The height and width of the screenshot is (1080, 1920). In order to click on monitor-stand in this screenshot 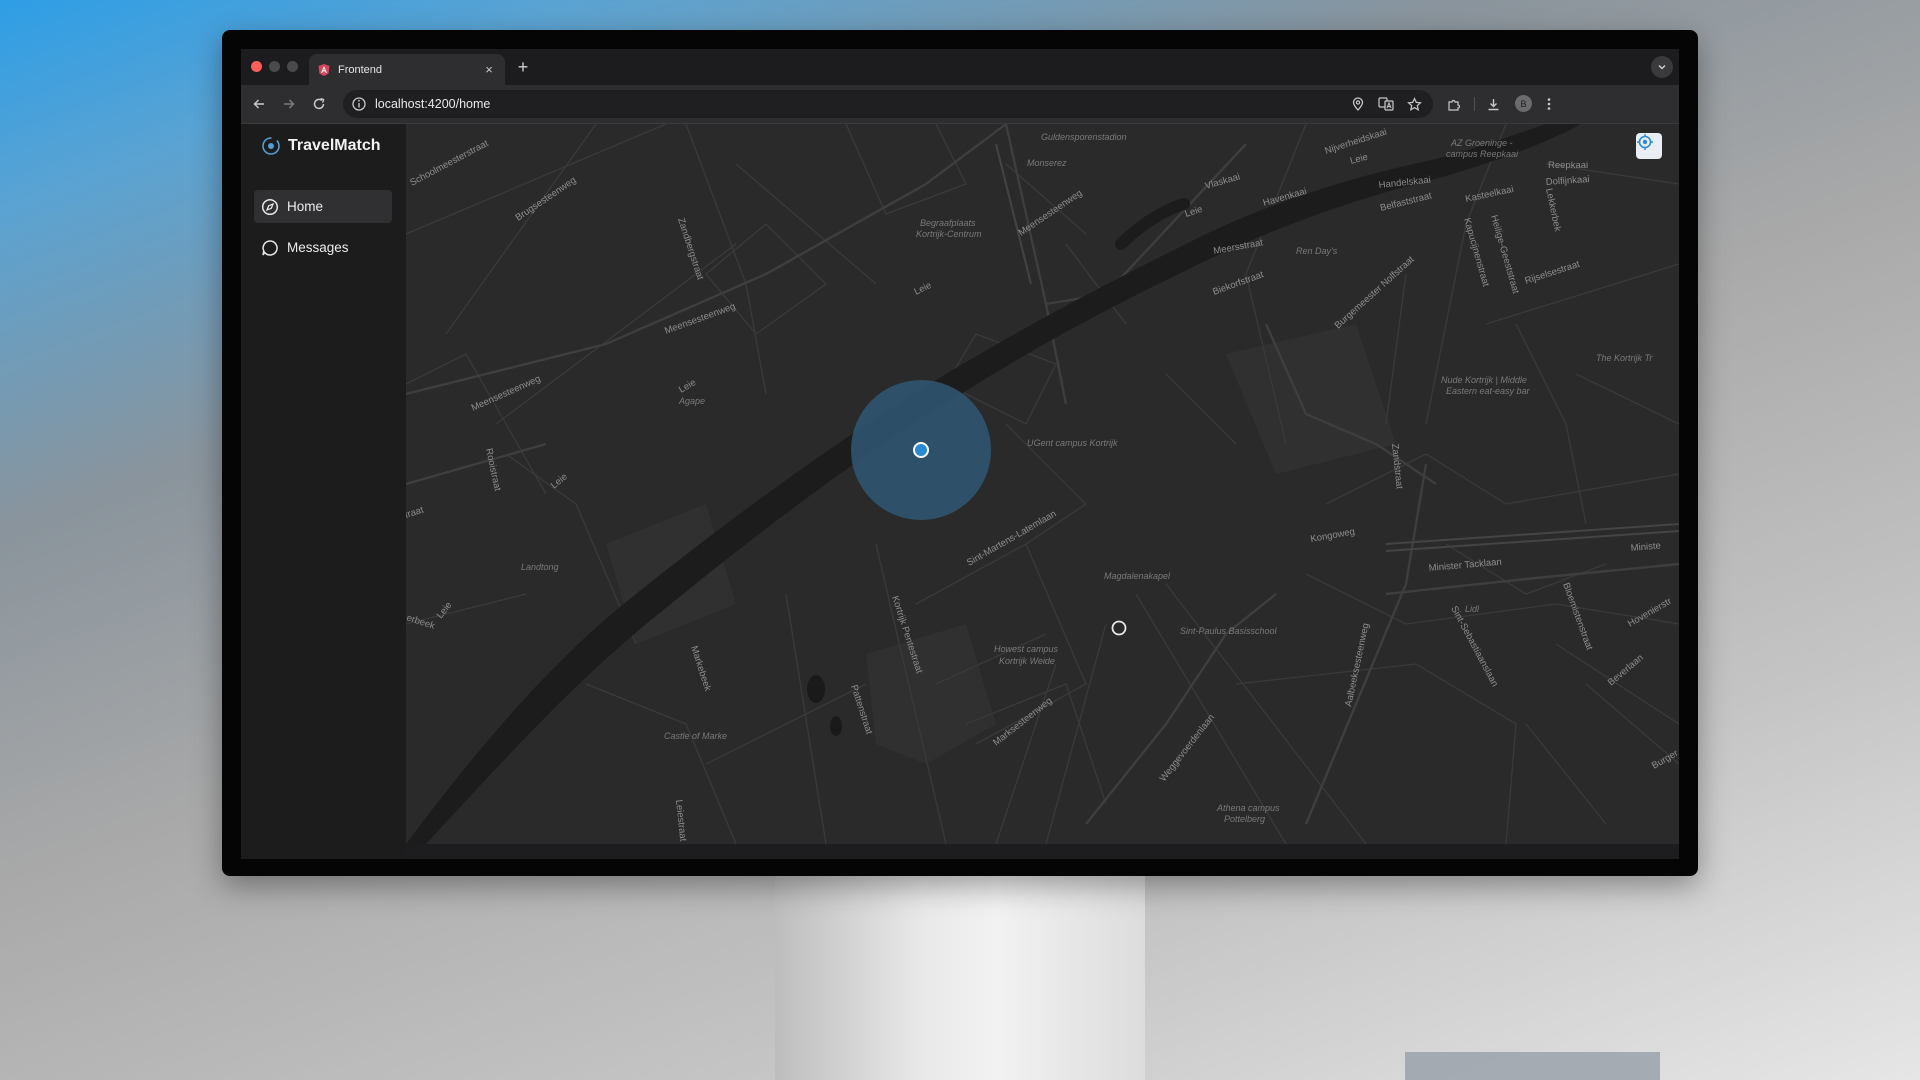, I will do `click(960, 978)`.